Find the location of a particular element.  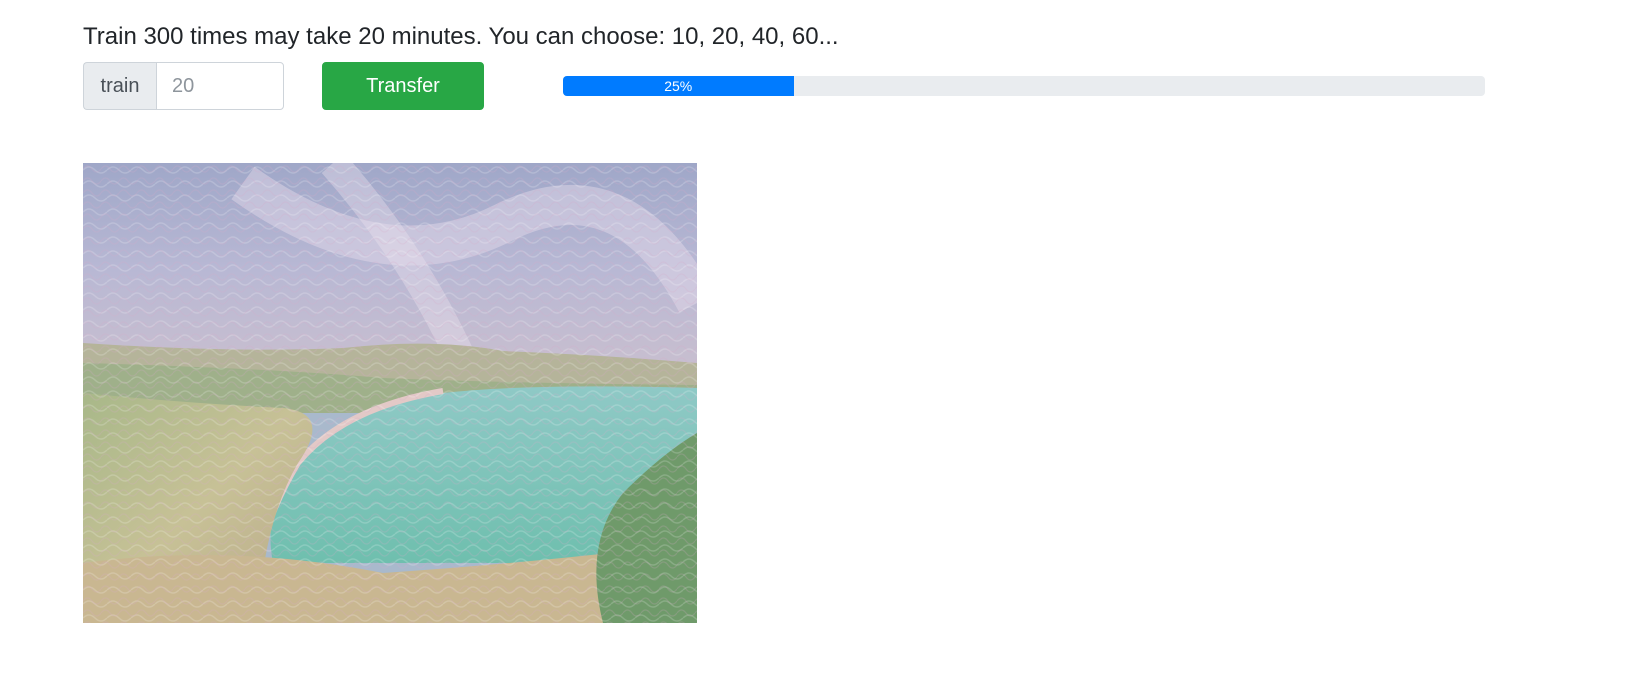

training-progress: 25% is located at coordinates (1024, 86).